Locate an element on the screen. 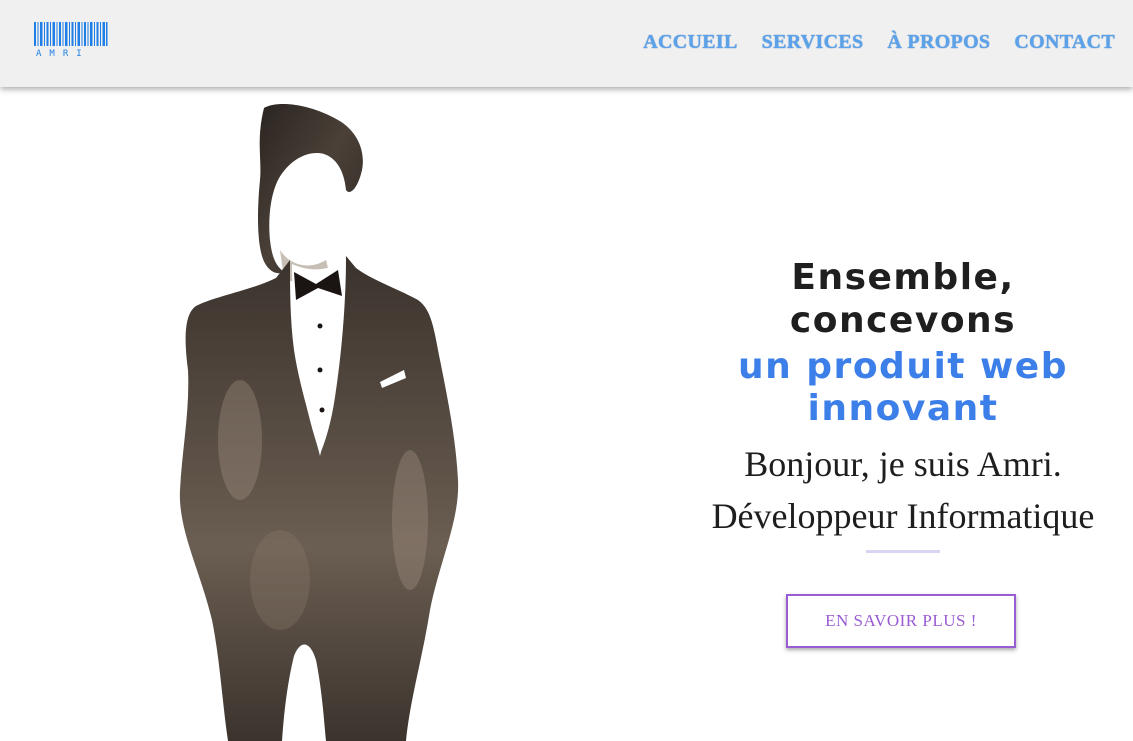  headline-line-2: concevons is located at coordinates (903, 320).